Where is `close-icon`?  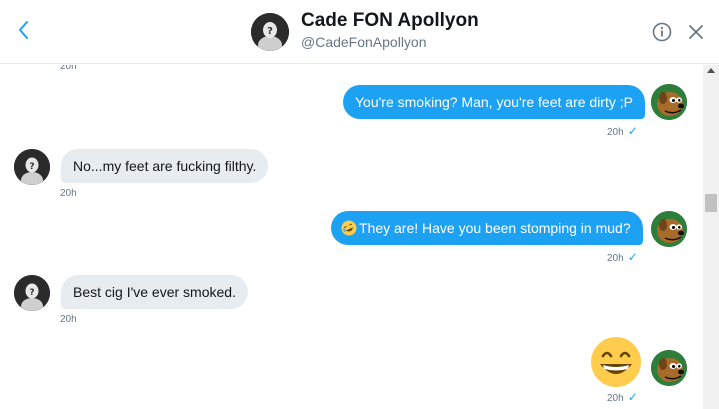
close-icon is located at coordinates (696, 32).